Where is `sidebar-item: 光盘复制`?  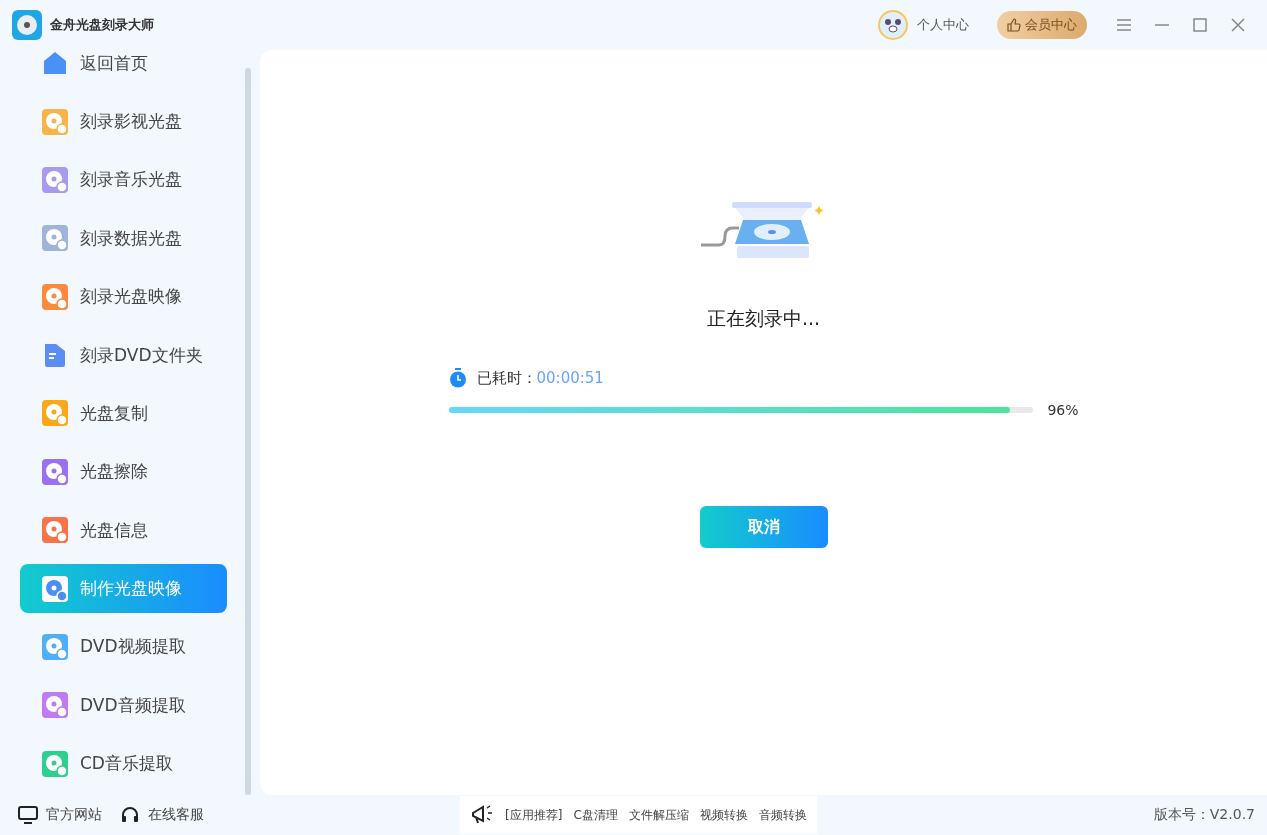 sidebar-item: 光盘复制 is located at coordinates (123, 413).